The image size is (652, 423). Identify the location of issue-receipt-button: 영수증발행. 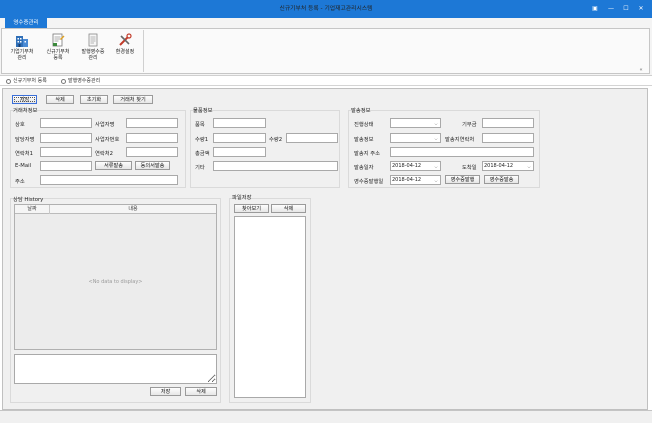
(462, 179).